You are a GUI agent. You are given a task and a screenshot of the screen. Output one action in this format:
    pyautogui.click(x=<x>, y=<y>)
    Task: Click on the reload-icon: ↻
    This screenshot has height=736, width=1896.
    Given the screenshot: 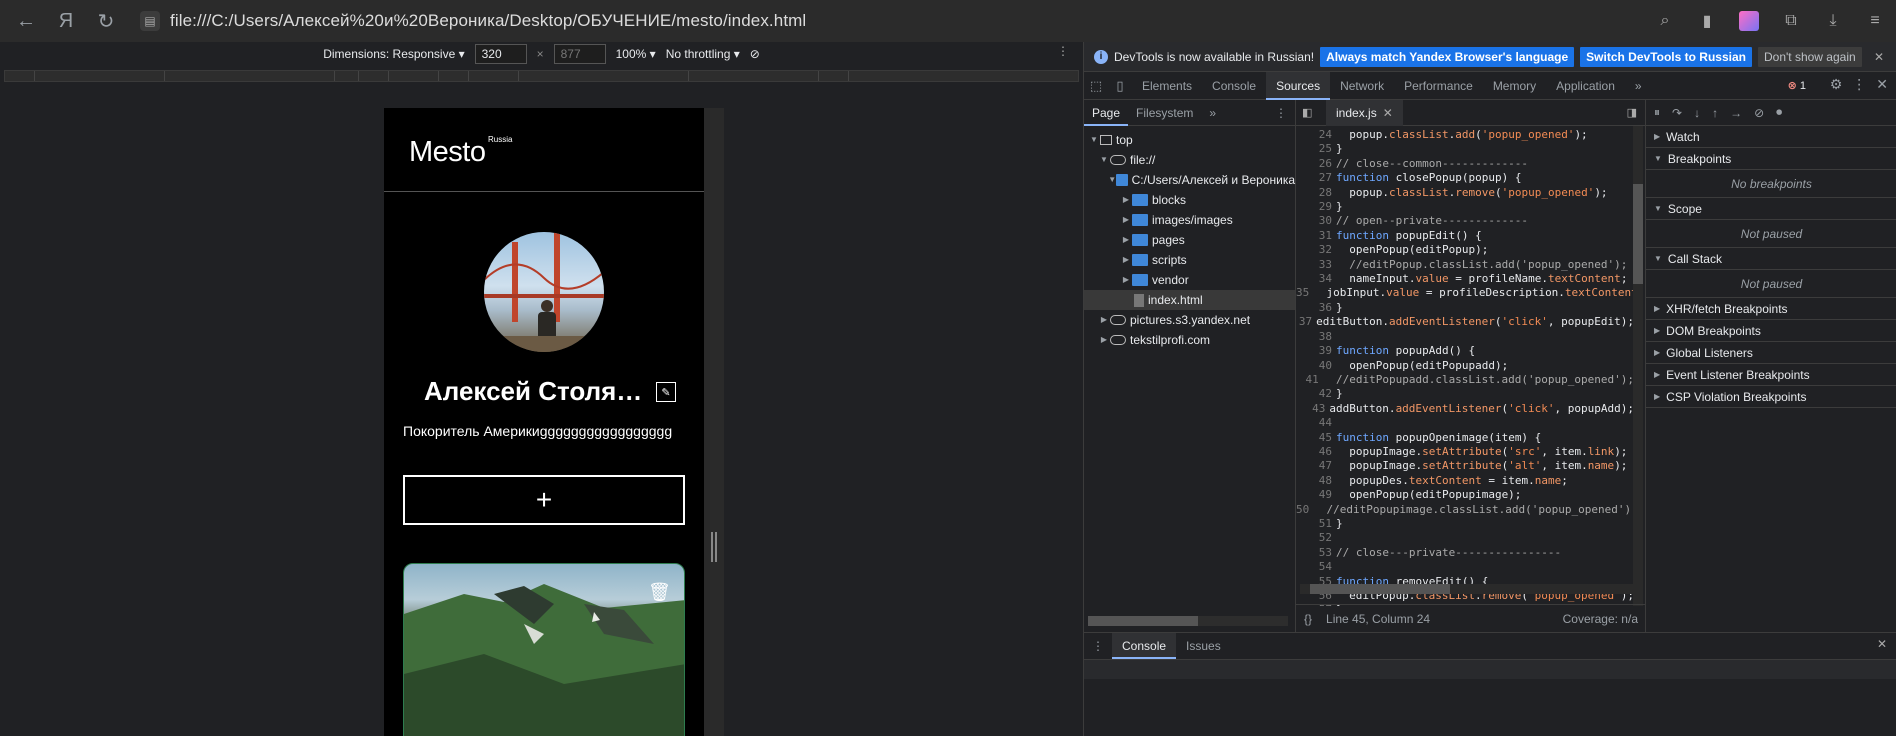 What is the action you would take?
    pyautogui.click(x=106, y=21)
    